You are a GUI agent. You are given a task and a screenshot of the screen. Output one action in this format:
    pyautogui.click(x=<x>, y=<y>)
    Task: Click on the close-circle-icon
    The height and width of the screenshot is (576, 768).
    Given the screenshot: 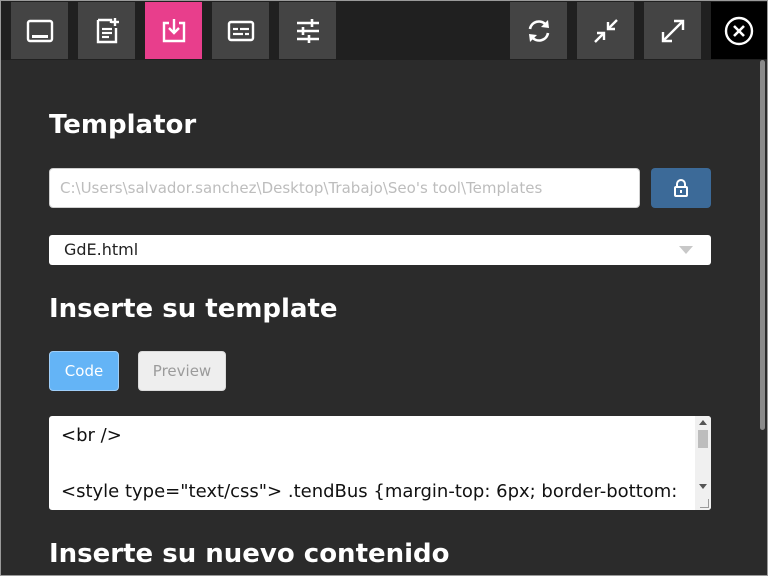 What is the action you would take?
    pyautogui.click(x=739, y=30)
    